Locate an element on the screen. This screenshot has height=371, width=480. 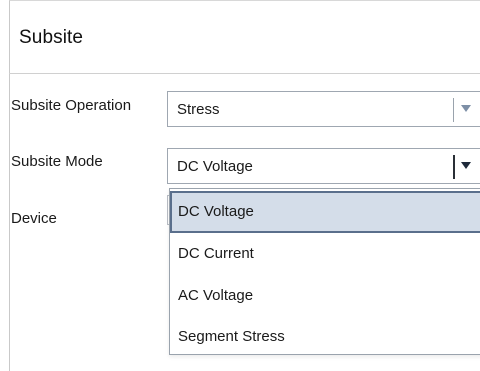
subsite-mode-select: DC Voltage is located at coordinates (323, 166).